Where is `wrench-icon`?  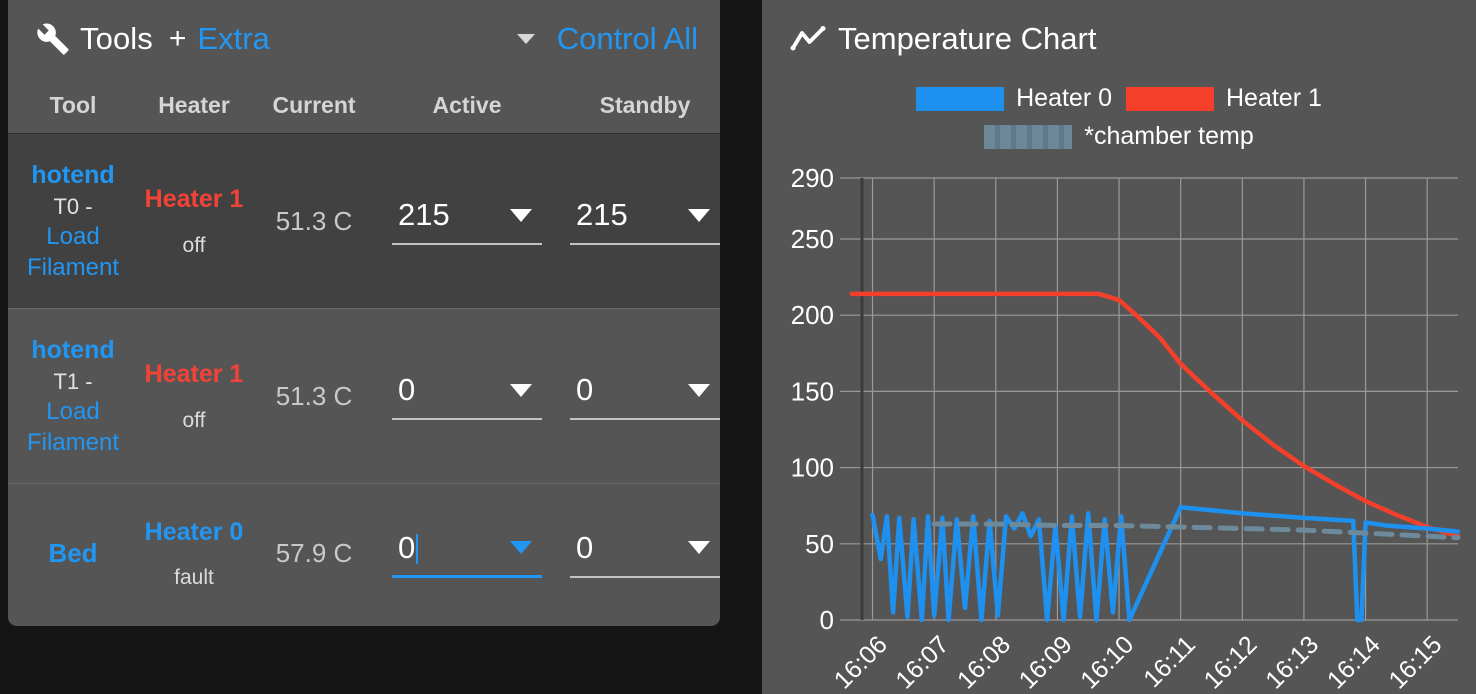 wrench-icon is located at coordinates (53, 39).